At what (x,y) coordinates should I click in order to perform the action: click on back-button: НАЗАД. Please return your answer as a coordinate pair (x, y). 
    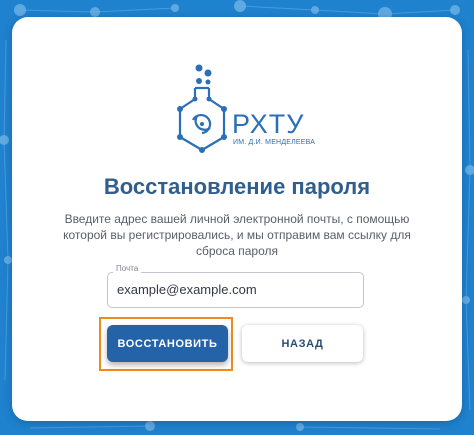
    Looking at the image, I should click on (302, 343).